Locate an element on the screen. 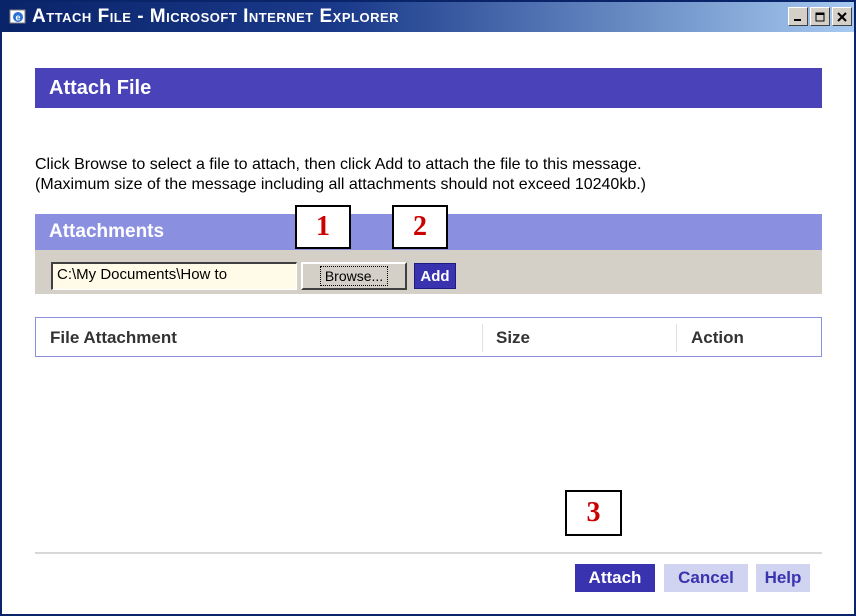 This screenshot has height=616, width=856. column-action: Action is located at coordinates (717, 337).